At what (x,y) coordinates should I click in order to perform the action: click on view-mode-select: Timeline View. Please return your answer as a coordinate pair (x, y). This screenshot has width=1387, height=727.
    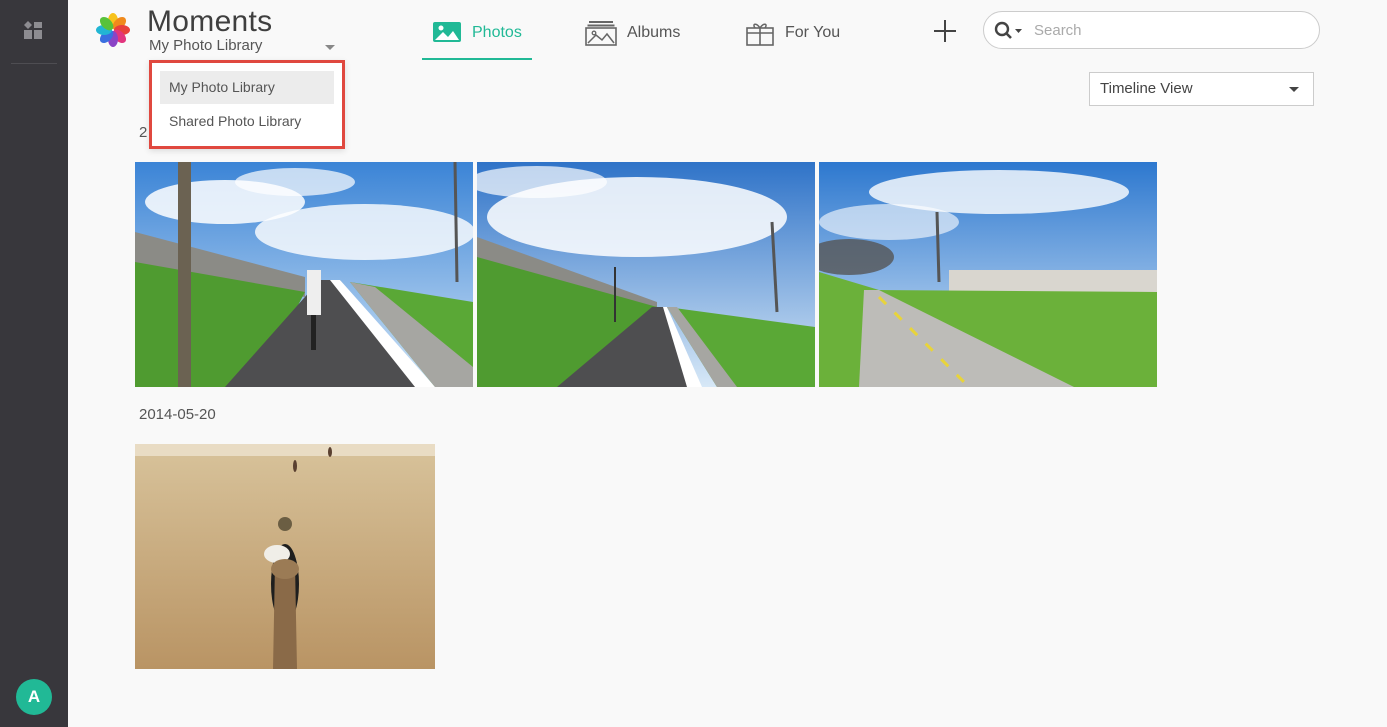
    Looking at the image, I should click on (1201, 89).